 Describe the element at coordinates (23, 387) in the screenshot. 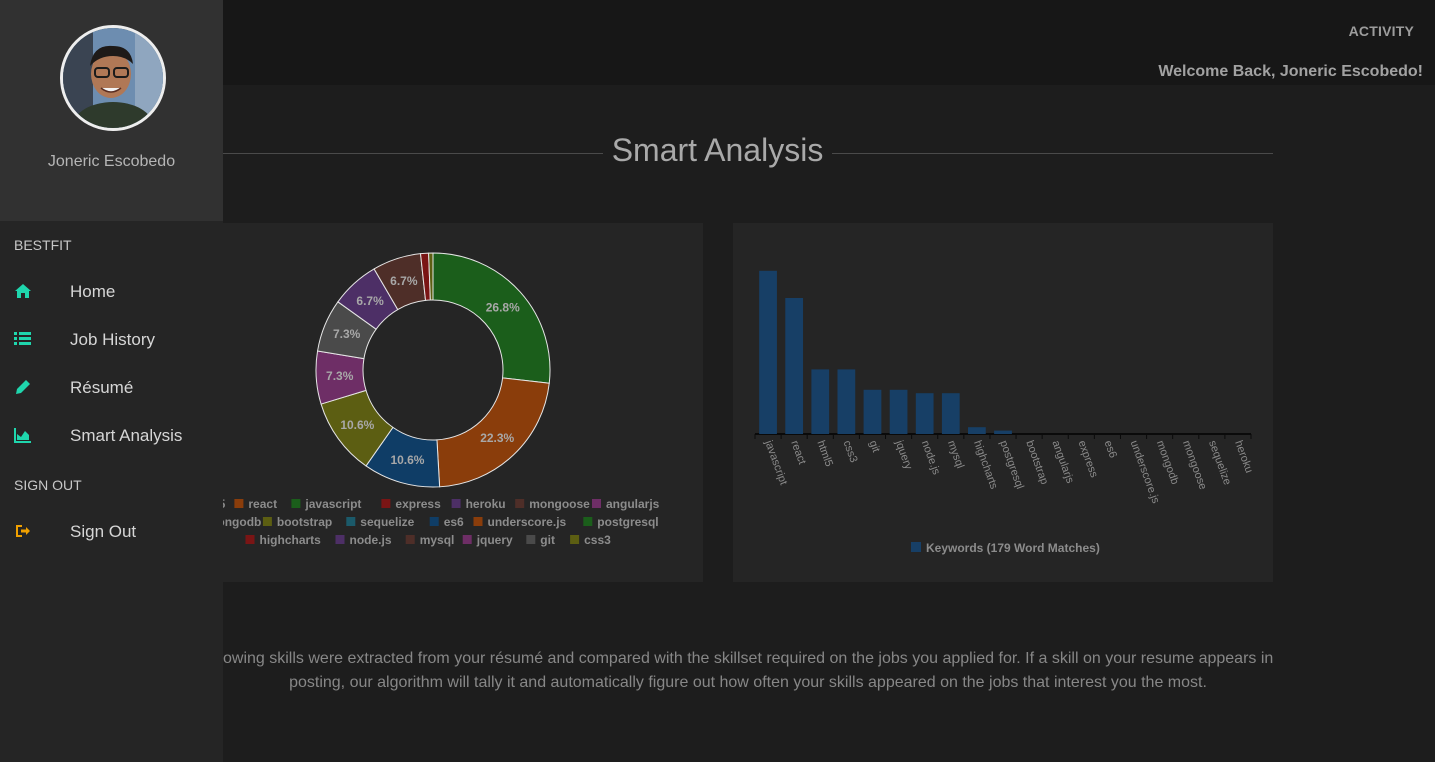

I see `pencil-icon` at that location.